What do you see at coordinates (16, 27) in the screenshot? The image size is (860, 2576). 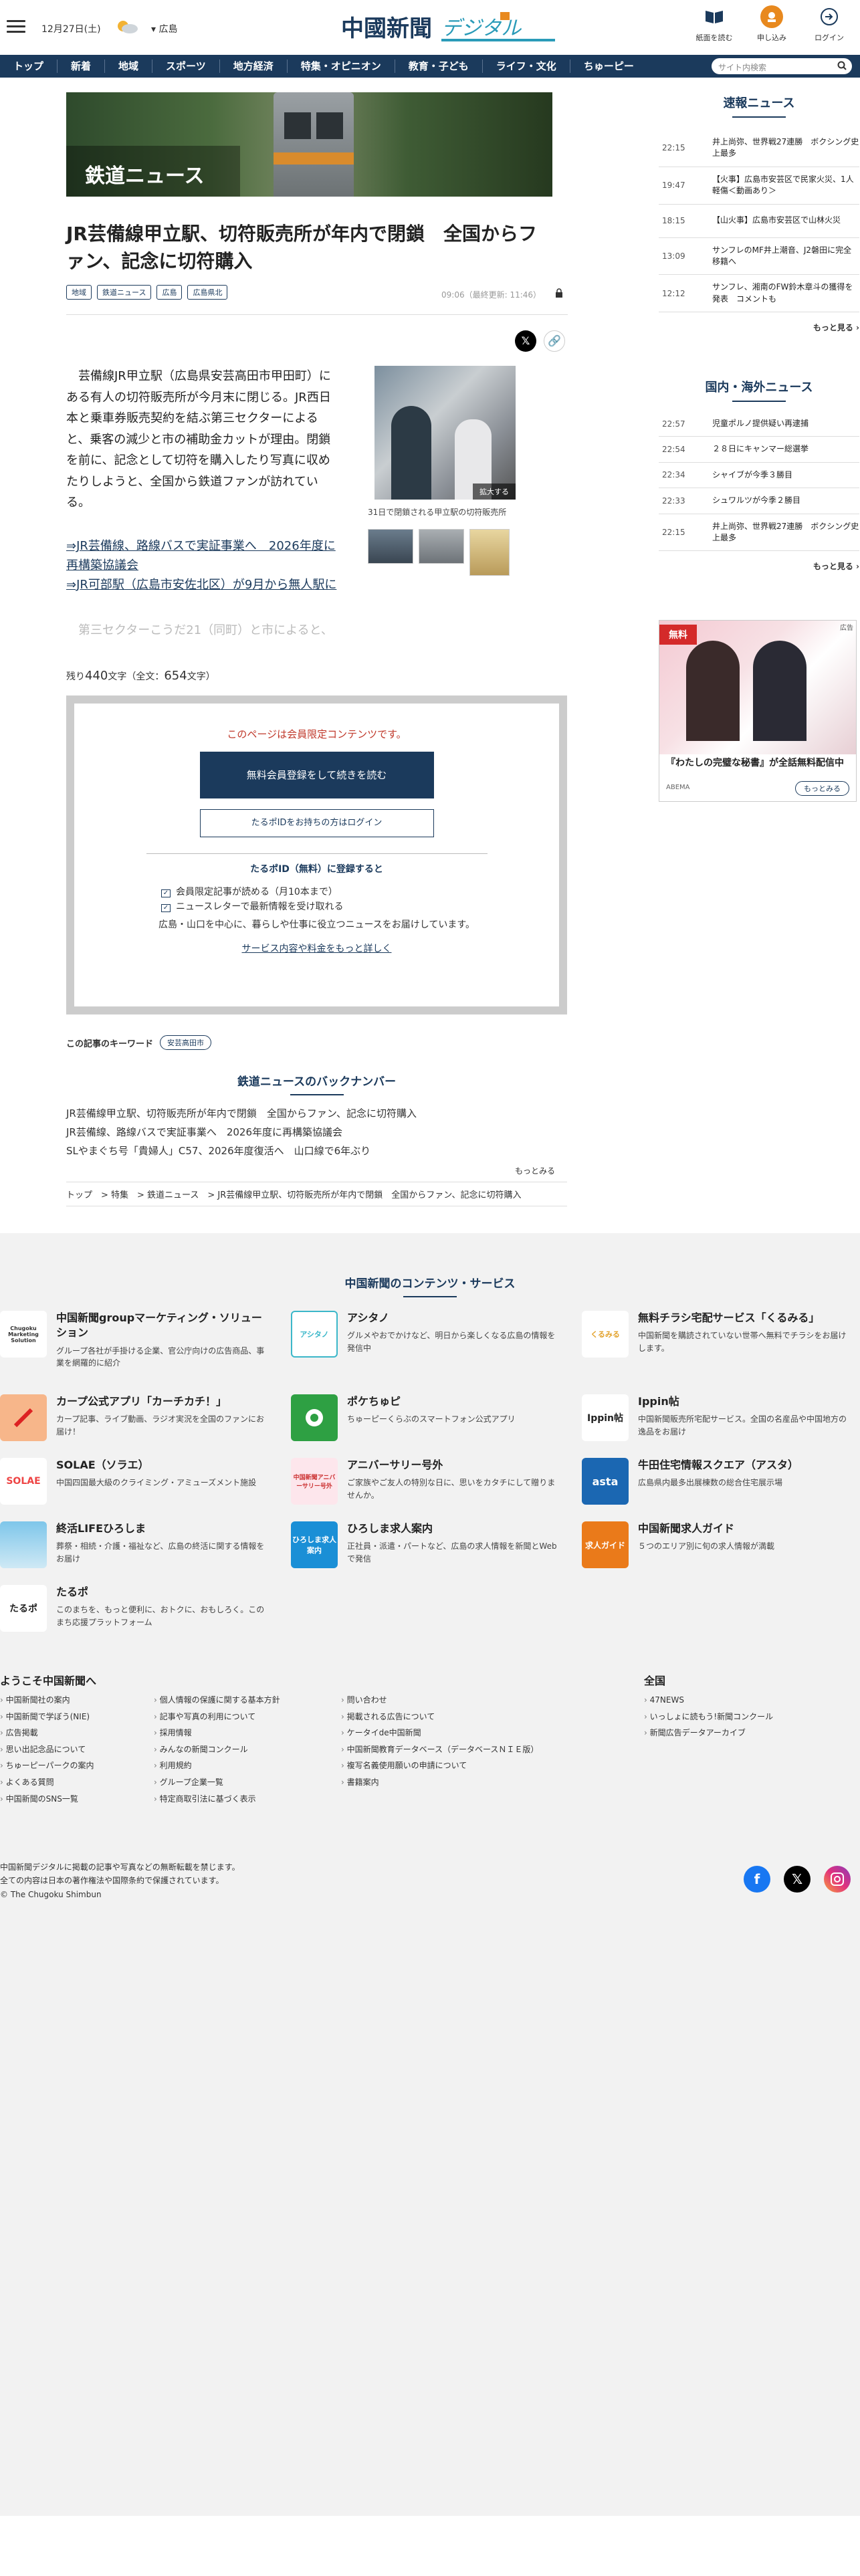 I see `hamburger-menu-icon` at bounding box center [16, 27].